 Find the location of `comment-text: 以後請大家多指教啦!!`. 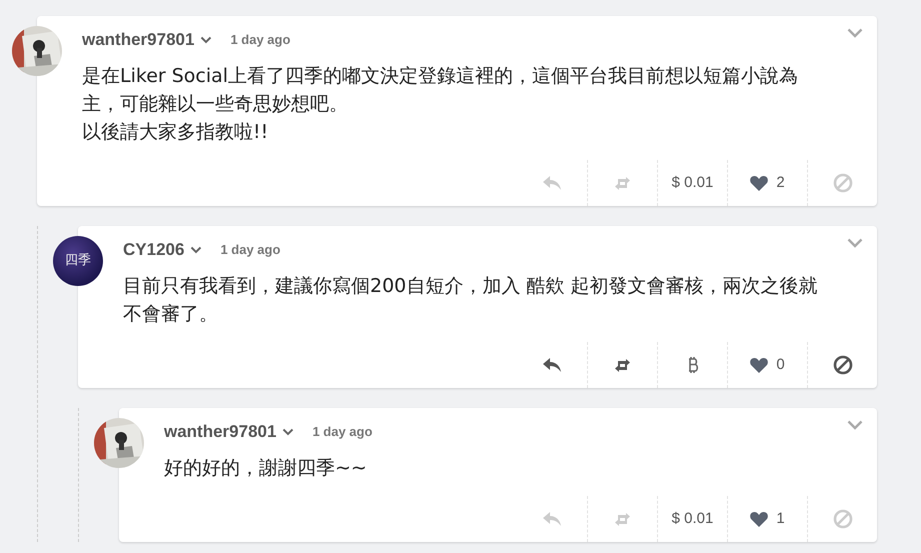

comment-text: 以後請大家多指教啦!! is located at coordinates (176, 132).